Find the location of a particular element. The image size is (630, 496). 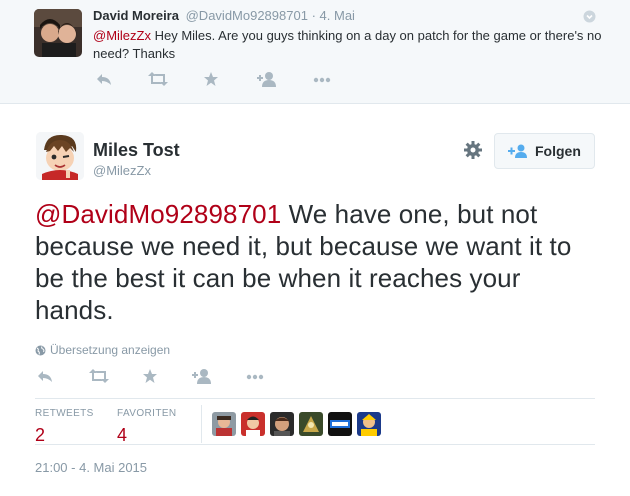

tweet-time: 4. Mai is located at coordinates (337, 15).